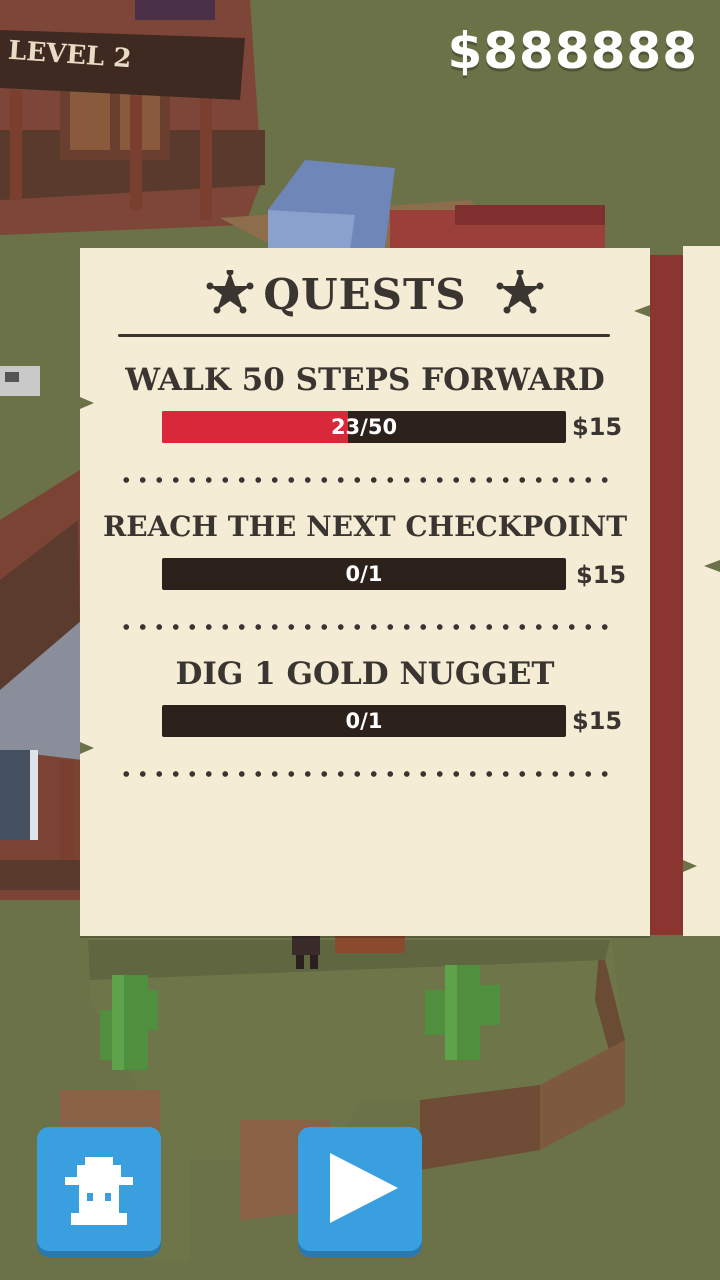 This screenshot has width=720, height=1280. What do you see at coordinates (331, 205) in the screenshot?
I see `wagon` at bounding box center [331, 205].